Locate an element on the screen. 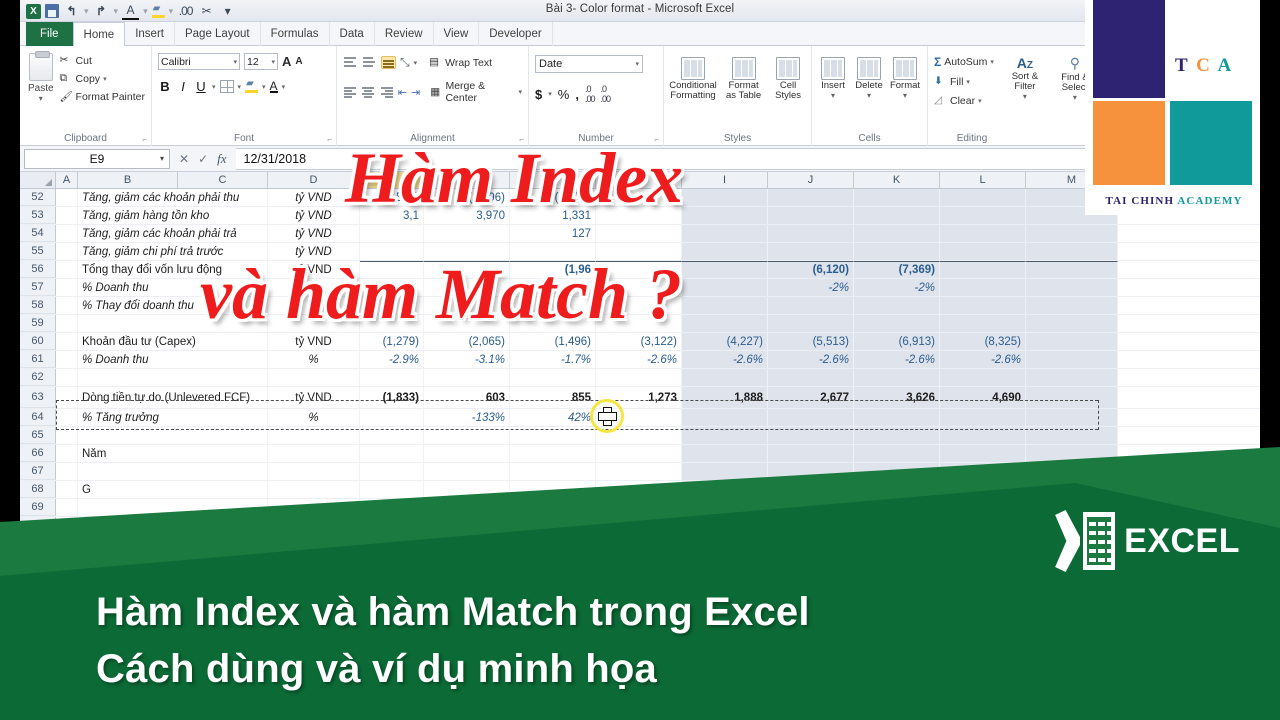  autosum-button: Σ AutoSum ▾ is located at coordinates (964, 62).